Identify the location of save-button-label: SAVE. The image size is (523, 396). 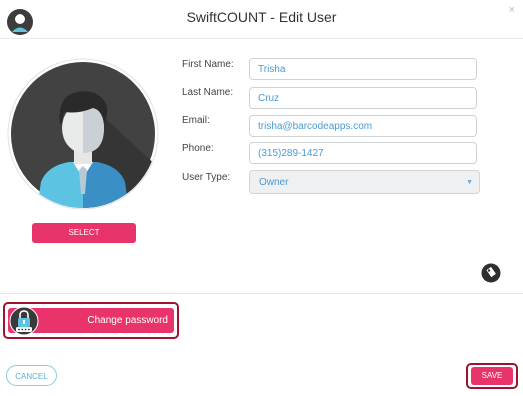
(492, 376).